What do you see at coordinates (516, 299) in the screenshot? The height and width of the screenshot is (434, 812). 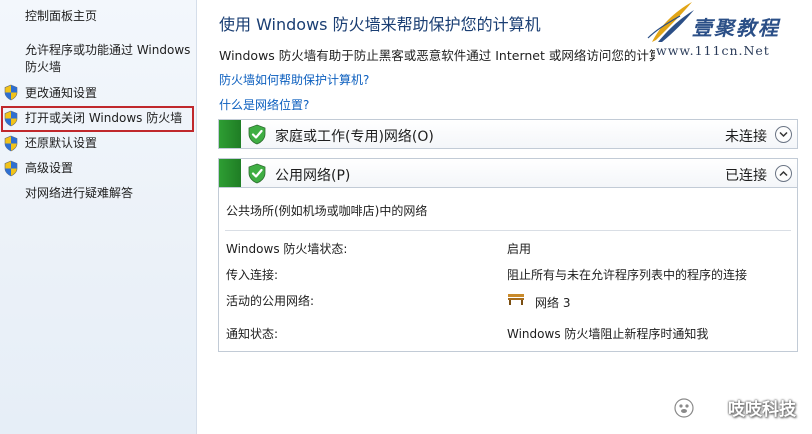 I see `public-network-bench-icon` at bounding box center [516, 299].